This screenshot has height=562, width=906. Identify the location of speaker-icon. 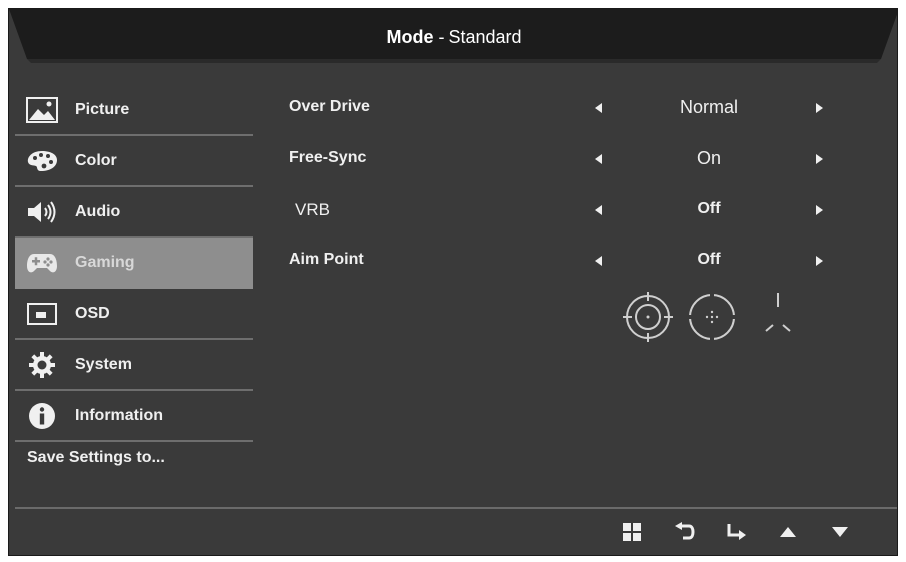
(42, 212).